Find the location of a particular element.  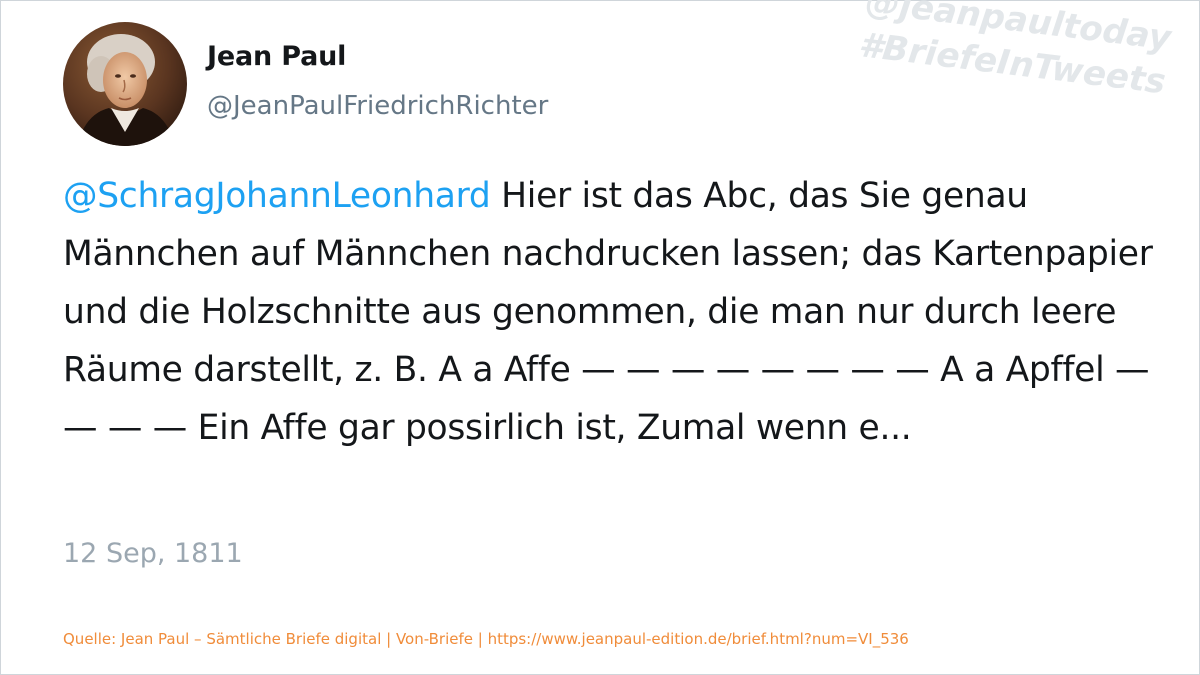

portrait-image is located at coordinates (125, 84).